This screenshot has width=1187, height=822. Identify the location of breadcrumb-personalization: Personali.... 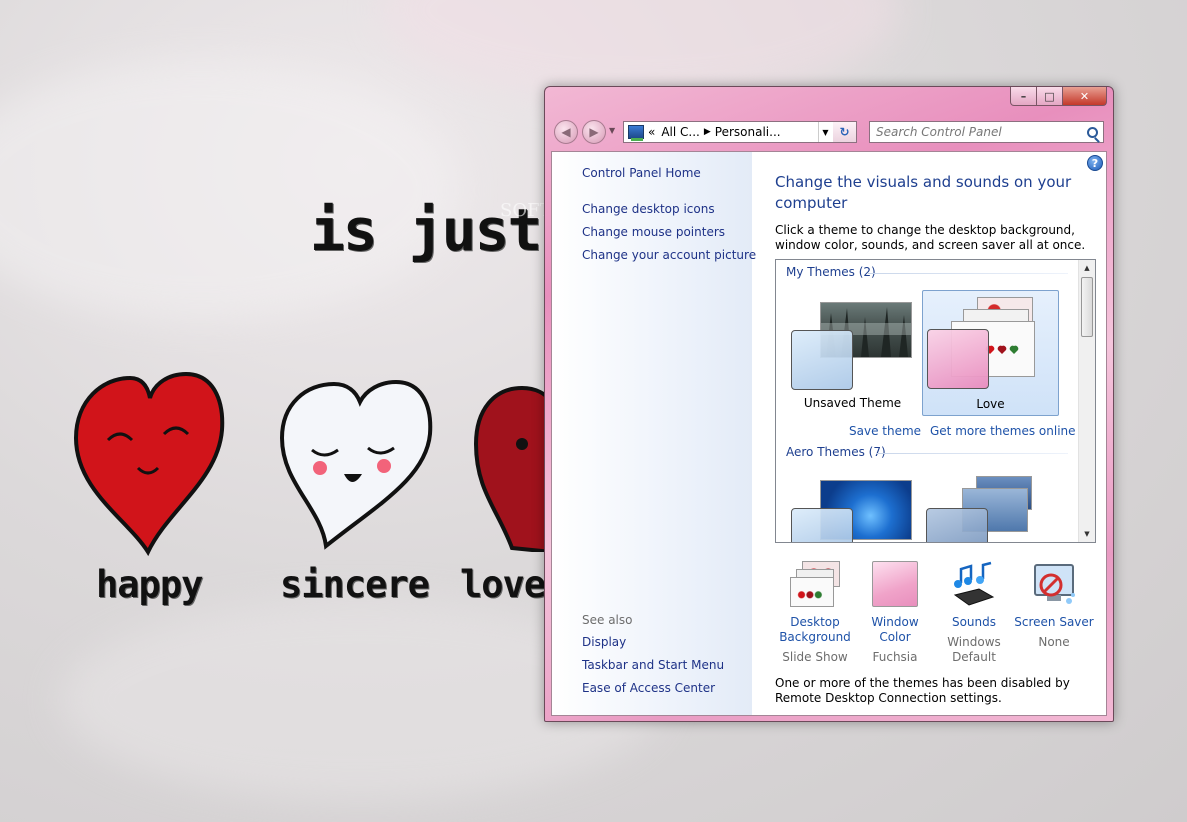
(748, 132).